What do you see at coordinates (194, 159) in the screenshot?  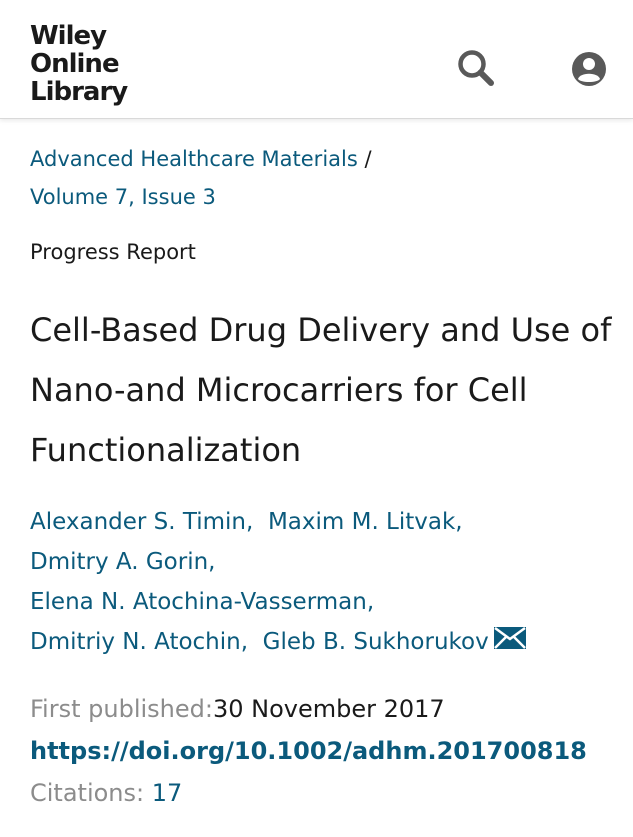 I see `breadcrumb-journal-link: Advanced Healthcare Materials` at bounding box center [194, 159].